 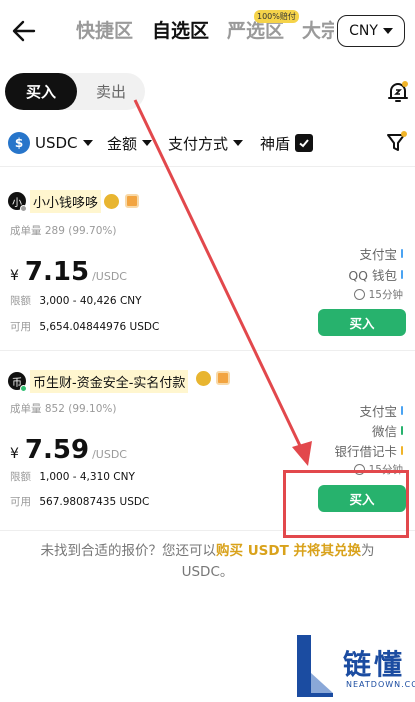 I want to click on merchant-name: 小小钱哆哆, so click(x=66, y=201).